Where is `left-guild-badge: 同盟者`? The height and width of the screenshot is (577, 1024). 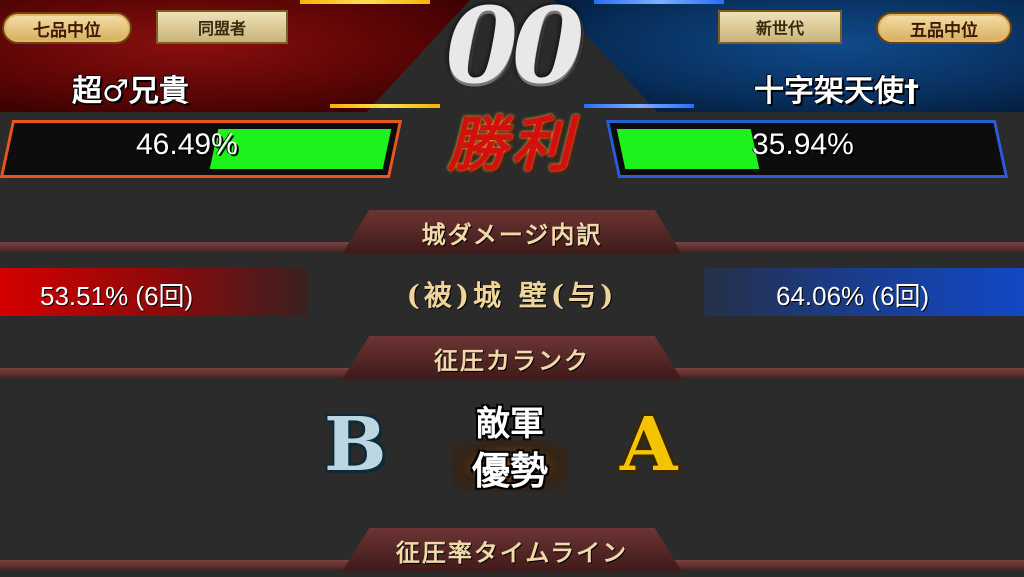 left-guild-badge: 同盟者 is located at coordinates (222, 27).